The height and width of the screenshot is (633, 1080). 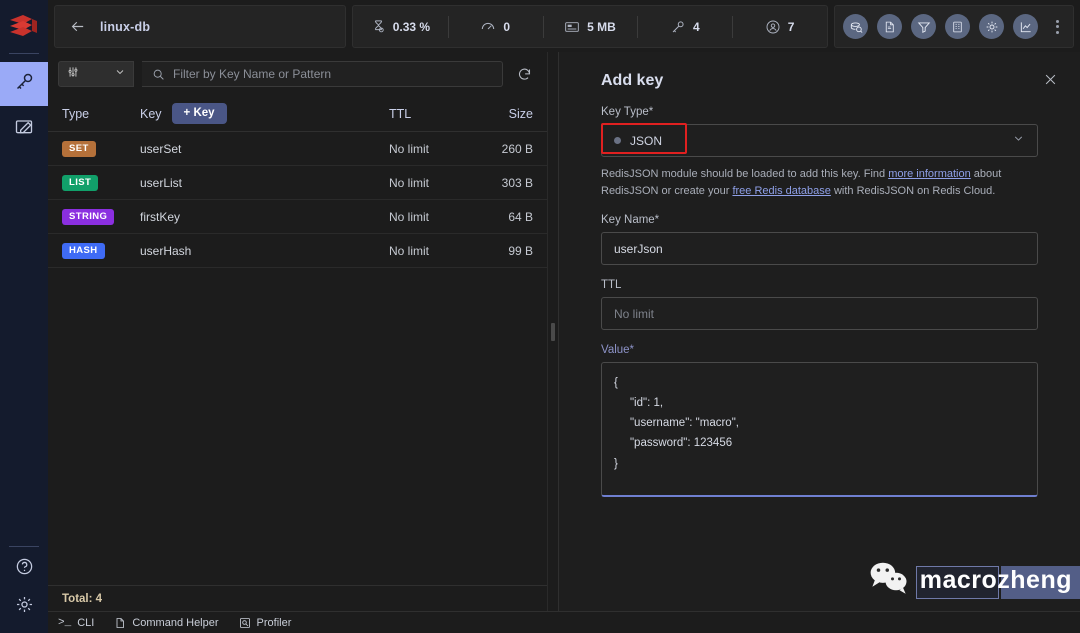 What do you see at coordinates (161, 182) in the screenshot?
I see `cell-key: userList` at bounding box center [161, 182].